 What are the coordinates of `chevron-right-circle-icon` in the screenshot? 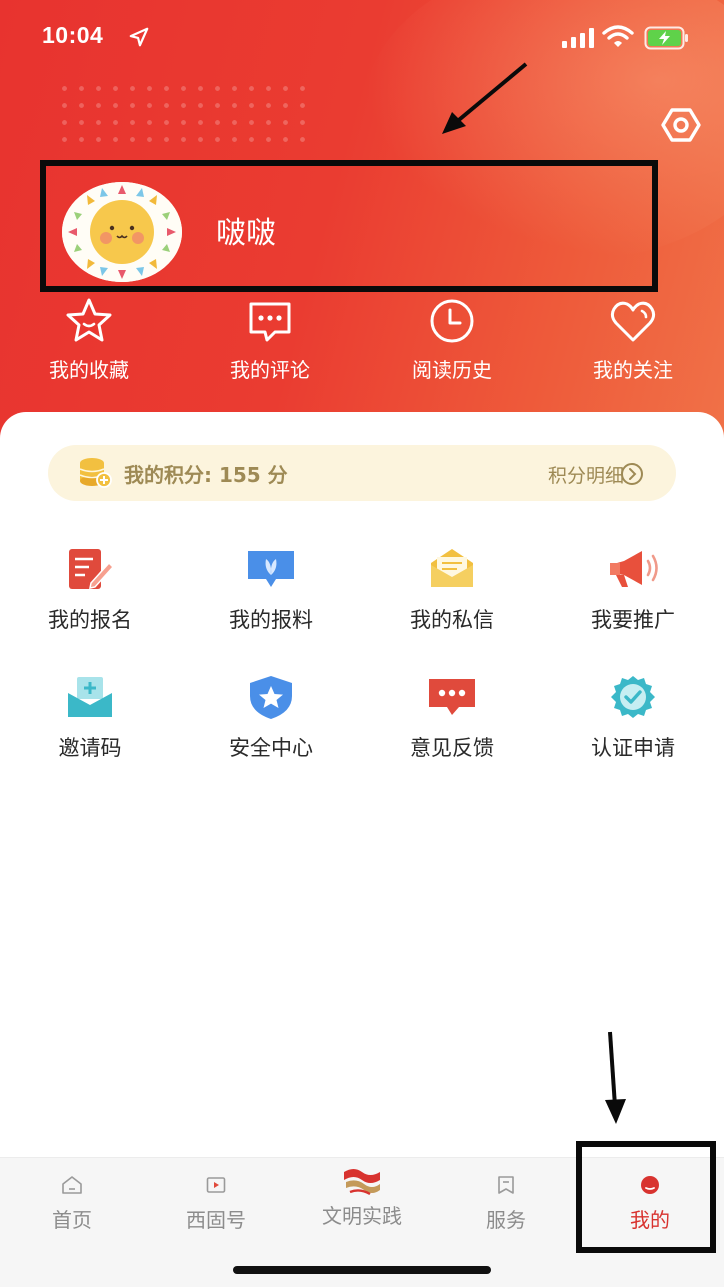 It's located at (632, 474).